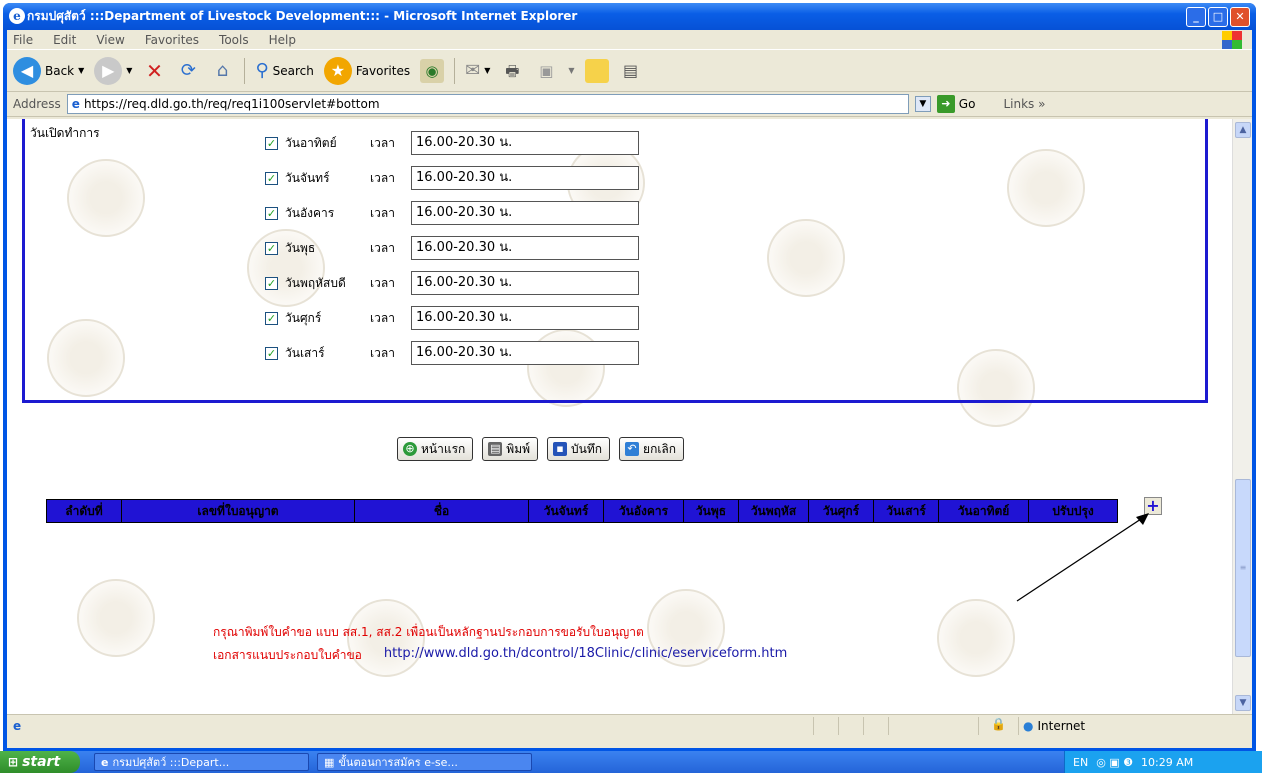 The width and height of the screenshot is (1262, 773). I want to click on menu-bar: File Edit View Favorites Tools Help, so click(629, 40).